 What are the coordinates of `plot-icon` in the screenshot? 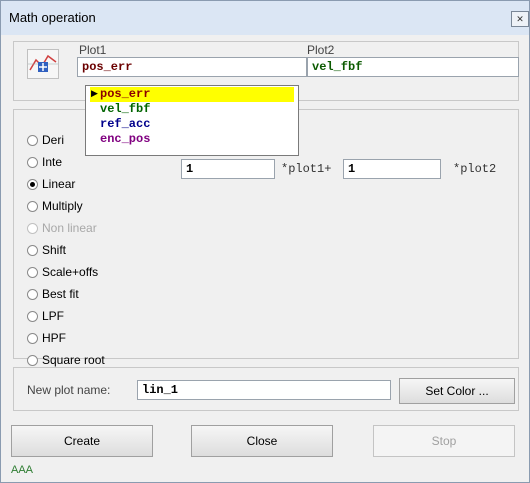 It's located at (43, 64).